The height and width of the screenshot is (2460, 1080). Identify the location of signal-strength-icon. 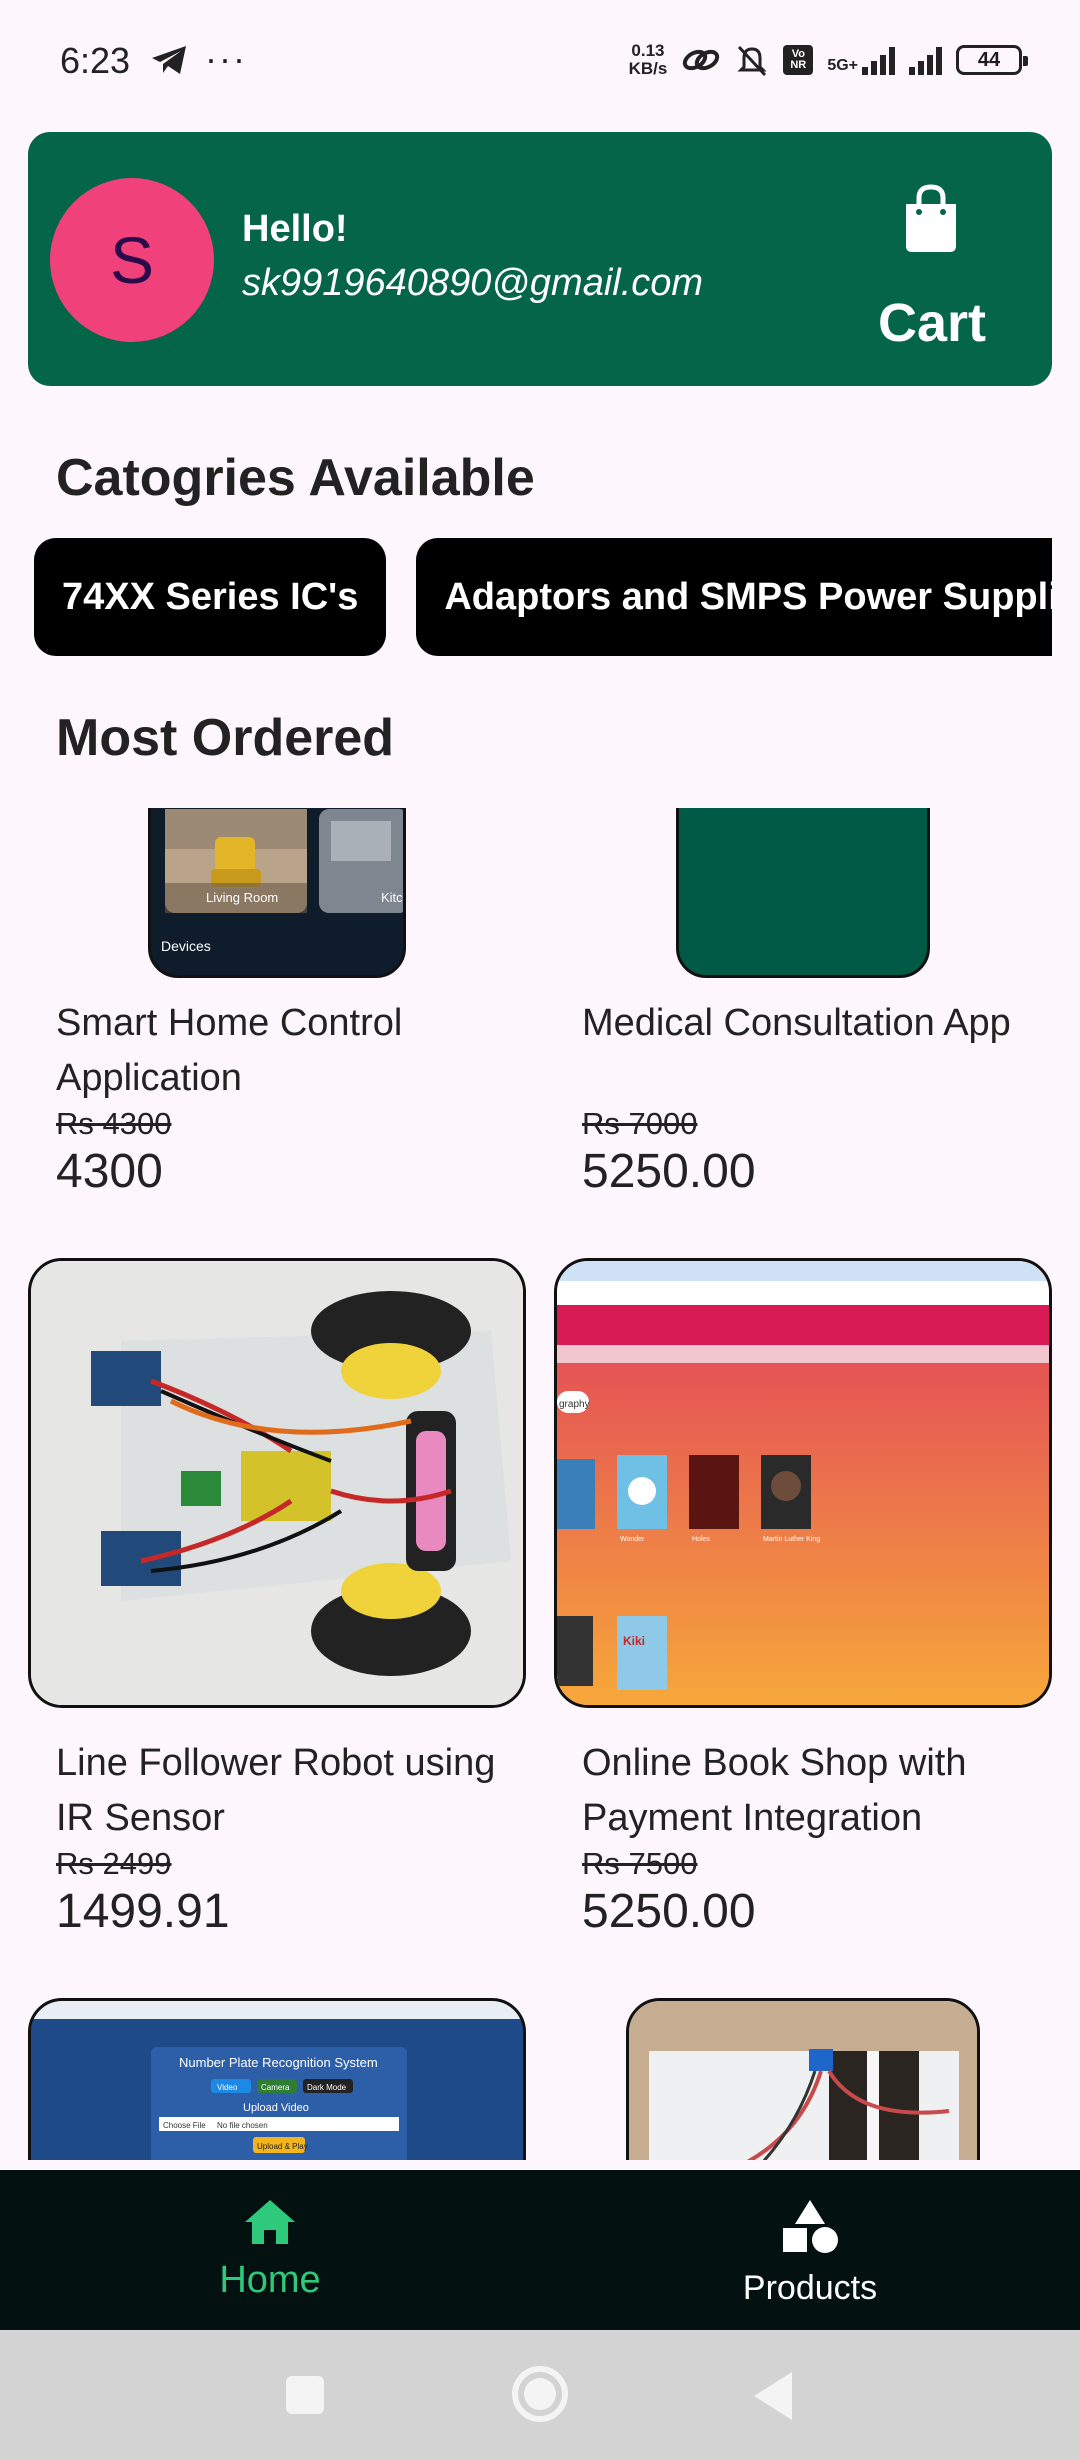
(925, 60).